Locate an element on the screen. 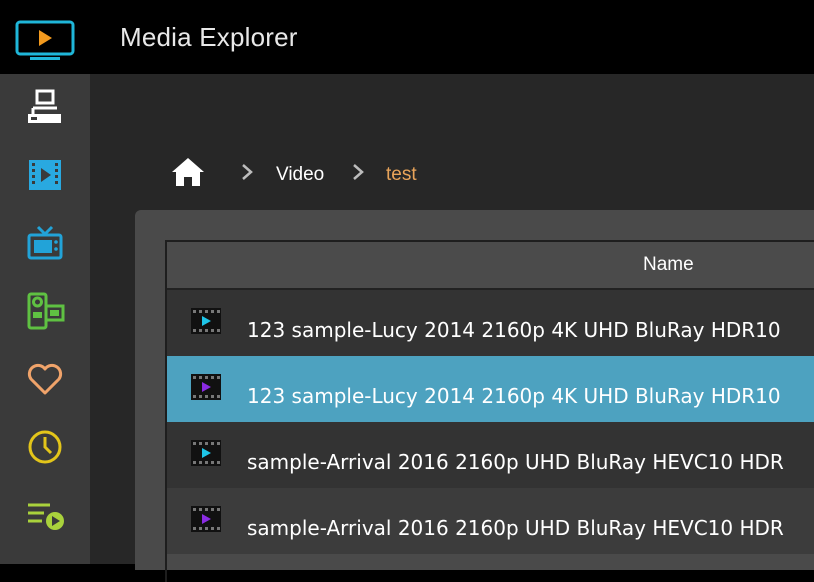 This screenshot has height=582, width=814. clock-icon is located at coordinates (45, 447).